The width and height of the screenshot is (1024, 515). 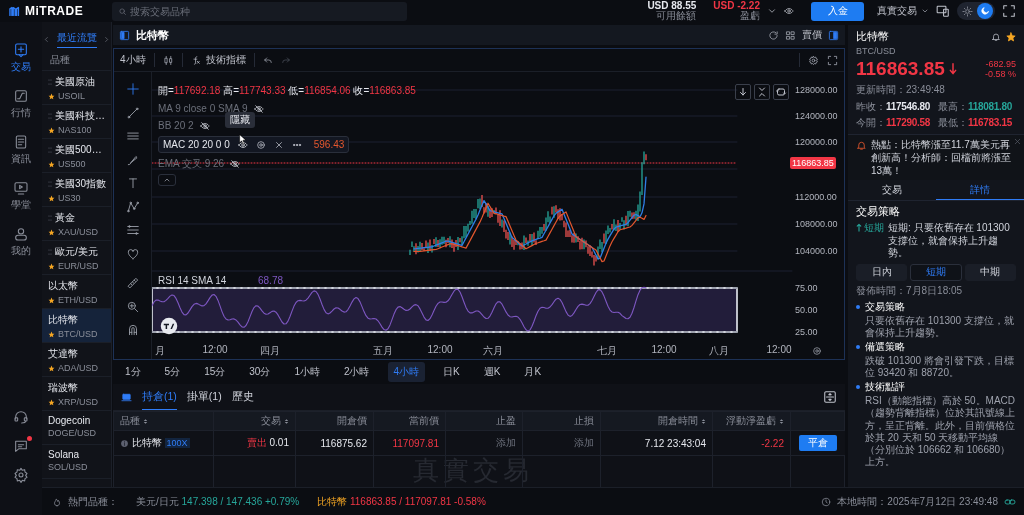 I want to click on watchlist-item: 艾達幣 ADA/USD, so click(x=76, y=360).